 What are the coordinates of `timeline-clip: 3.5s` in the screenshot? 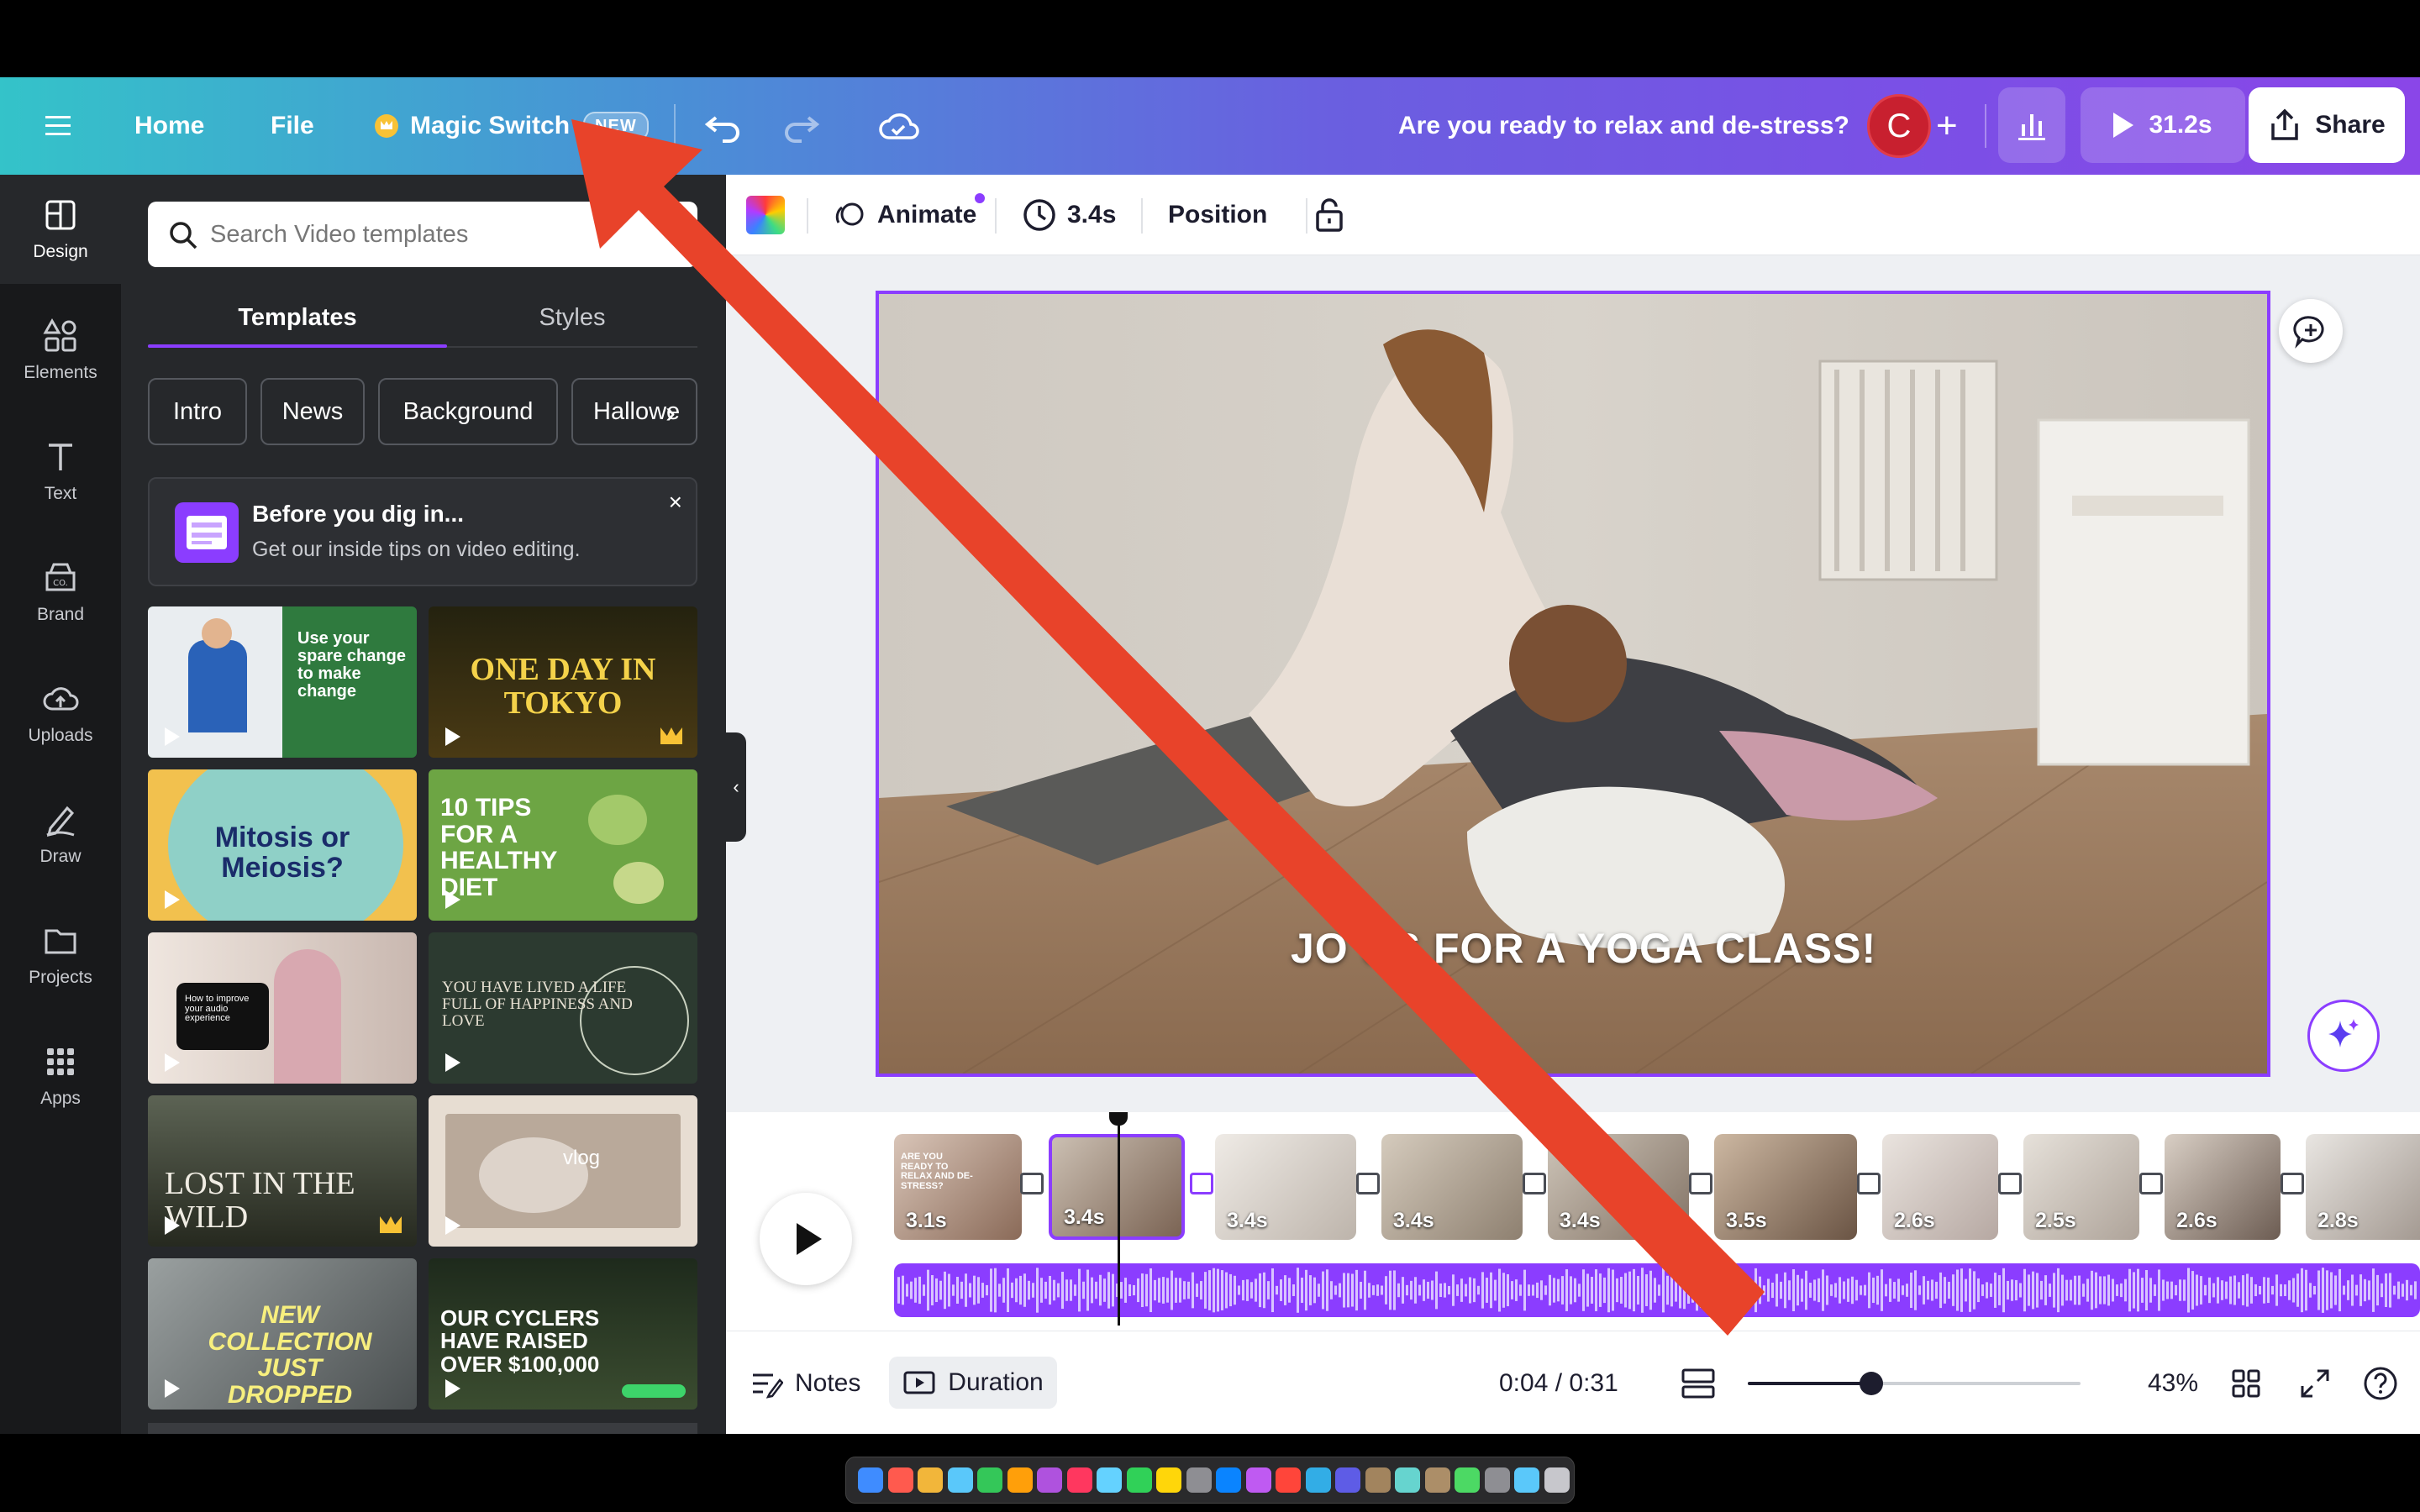 It's located at (1786, 1187).